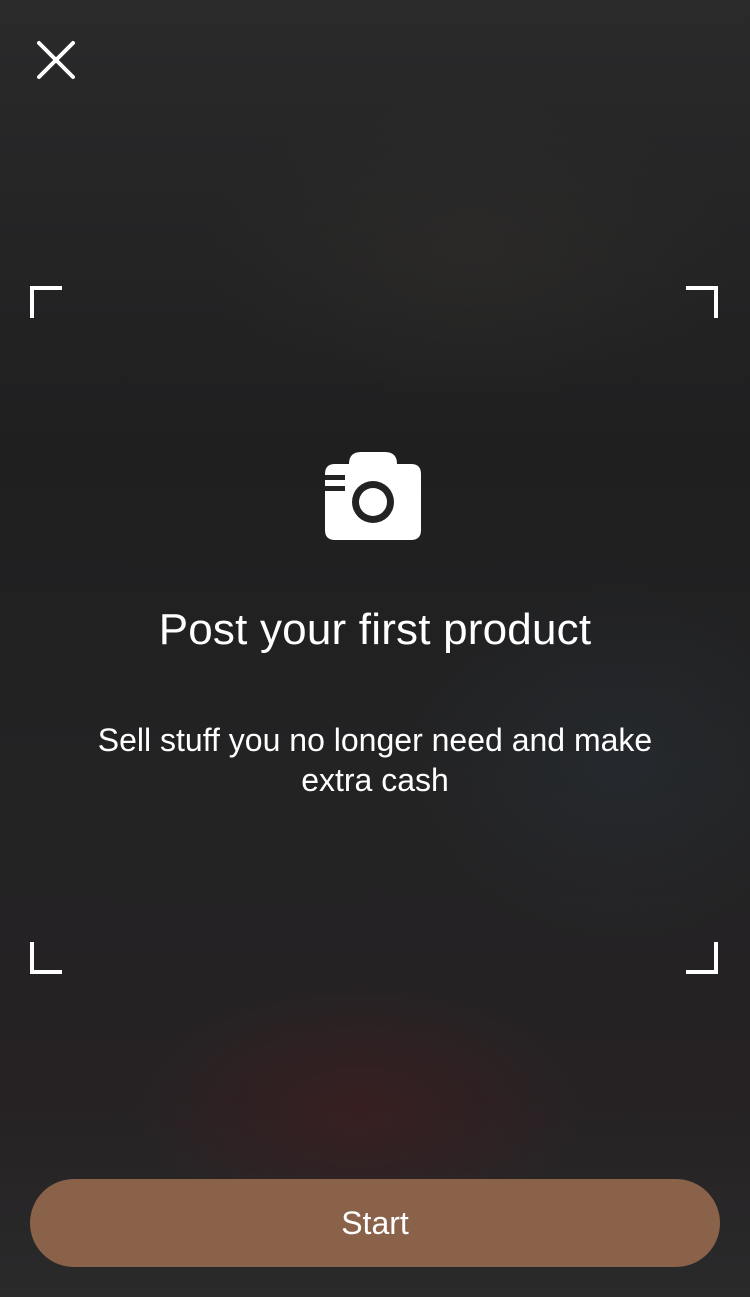 The image size is (750, 1297). I want to click on viewfinder-corner-top-left, so click(46, 302).